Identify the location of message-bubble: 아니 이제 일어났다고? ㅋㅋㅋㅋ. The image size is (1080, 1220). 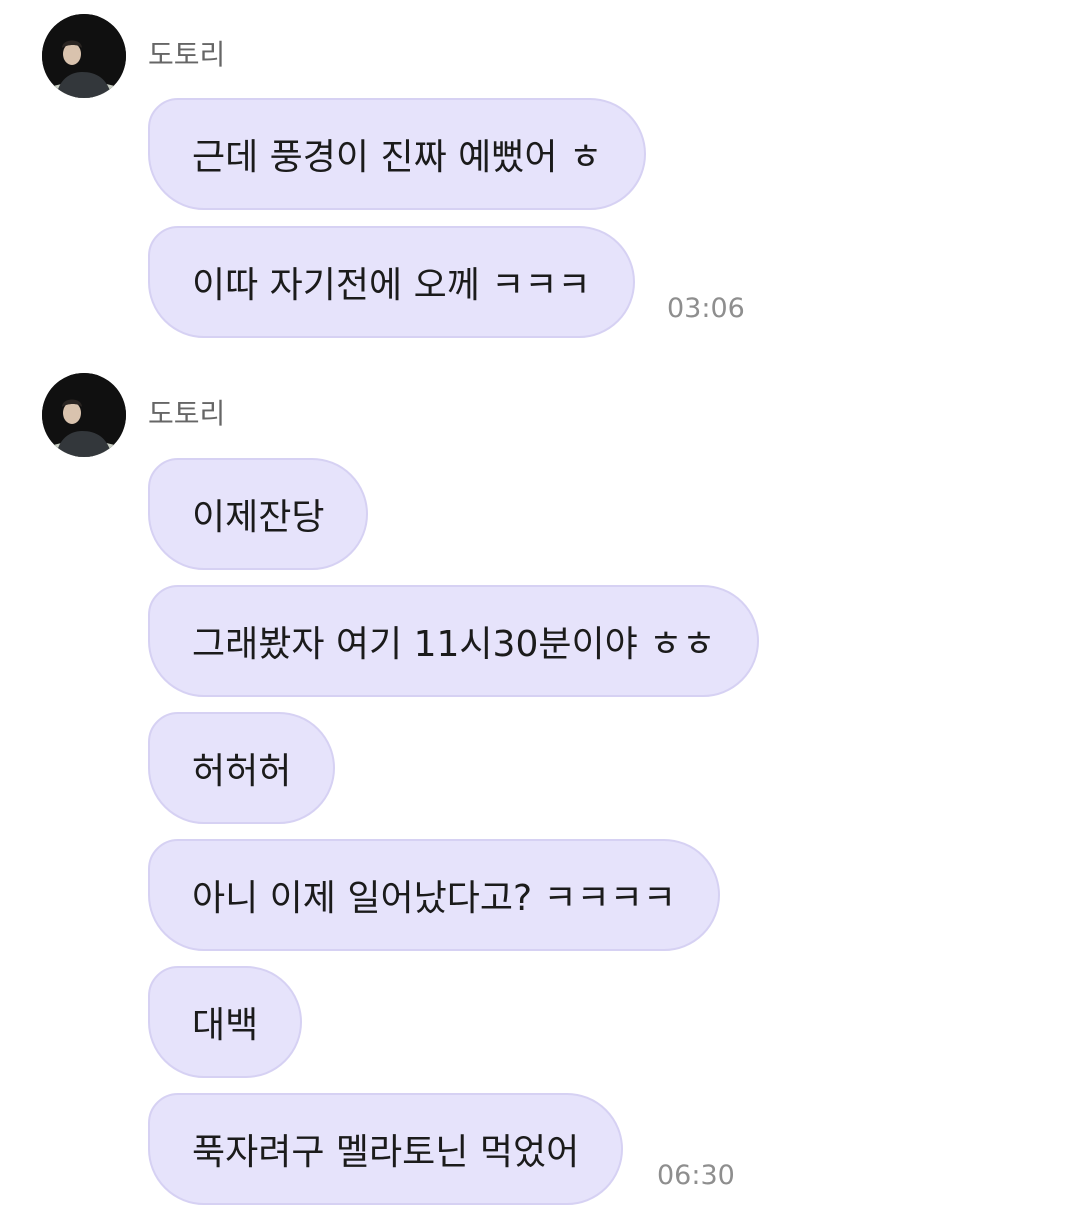
(434, 895).